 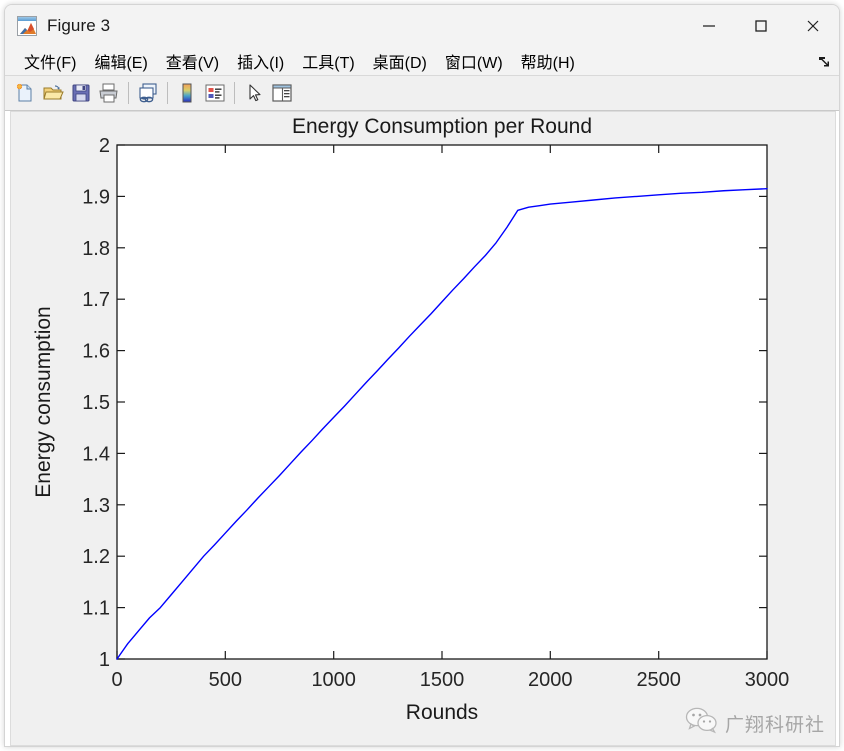 I want to click on link-plot-icon, so click(x=148, y=93).